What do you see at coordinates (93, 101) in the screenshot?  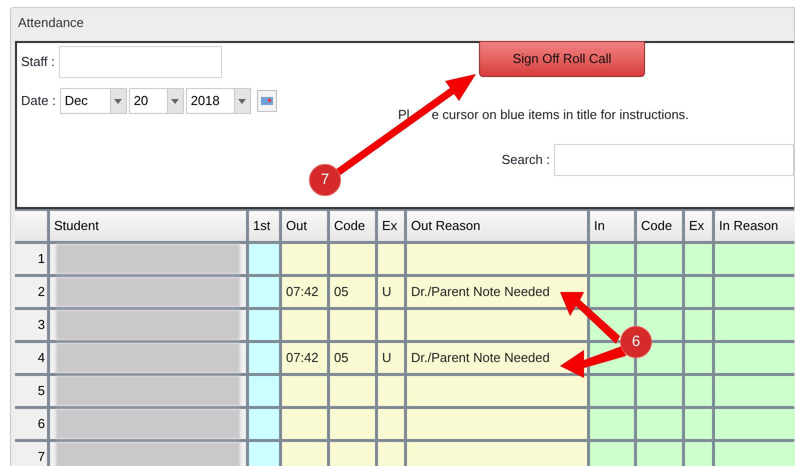 I see `month-dropdown: Dec` at bounding box center [93, 101].